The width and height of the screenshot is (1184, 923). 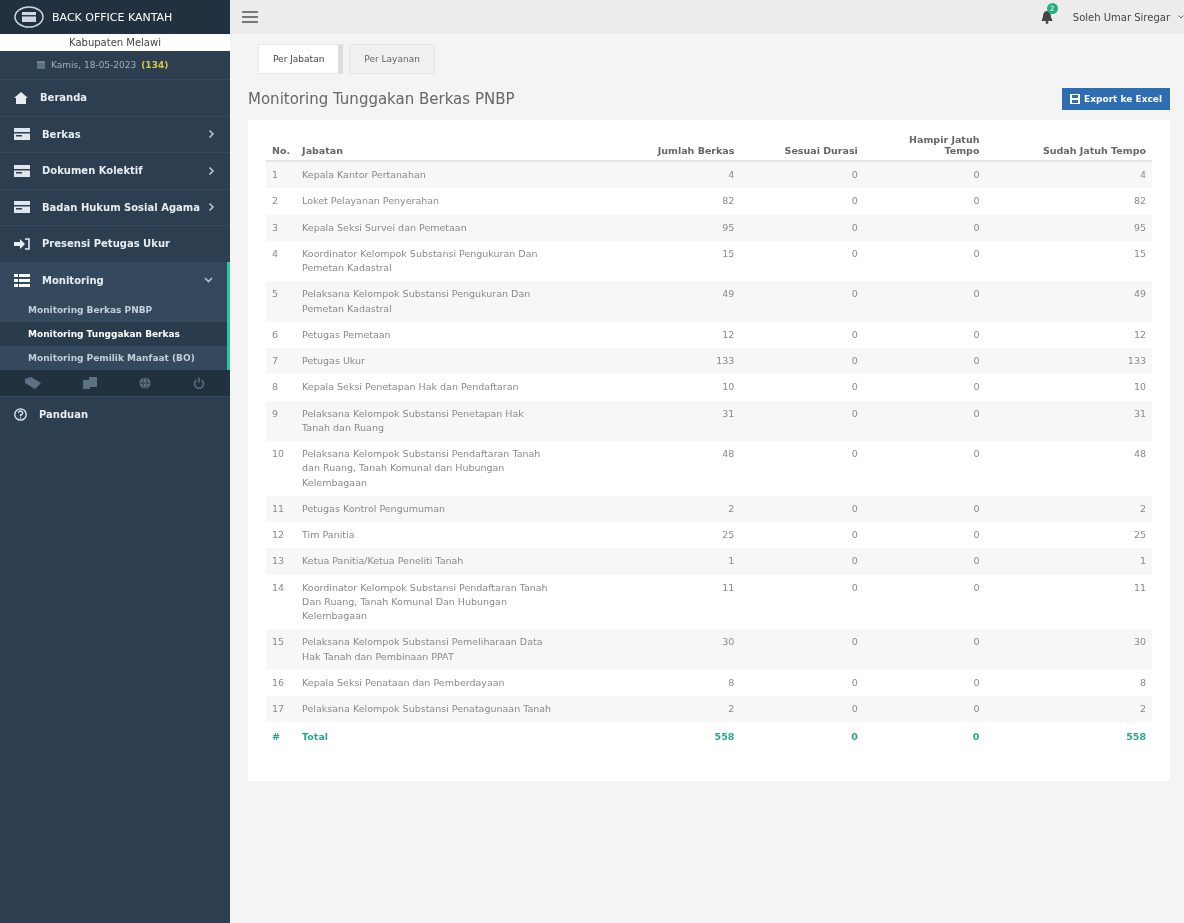 What do you see at coordinates (115, 206) in the screenshot?
I see `menu-item: Badan Hukum Sosial Agama` at bounding box center [115, 206].